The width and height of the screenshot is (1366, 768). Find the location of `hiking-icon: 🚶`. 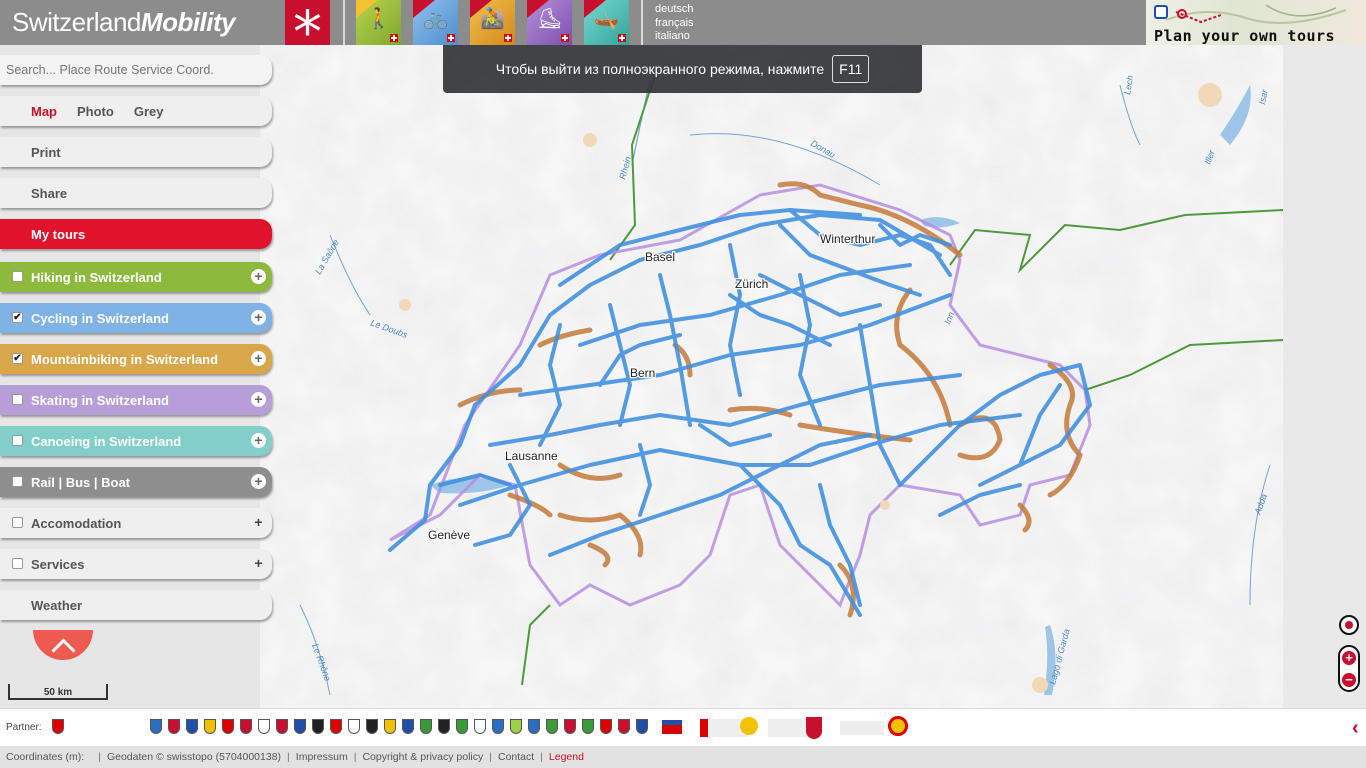

hiking-icon: 🚶 is located at coordinates (378, 22).